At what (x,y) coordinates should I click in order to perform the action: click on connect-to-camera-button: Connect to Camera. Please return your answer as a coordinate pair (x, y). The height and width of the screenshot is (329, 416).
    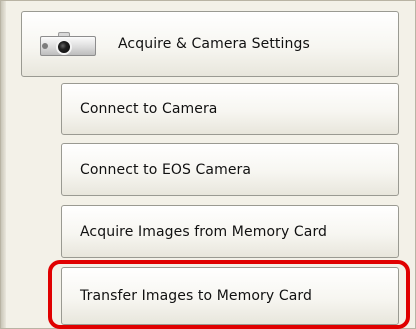
    Looking at the image, I should click on (230, 109).